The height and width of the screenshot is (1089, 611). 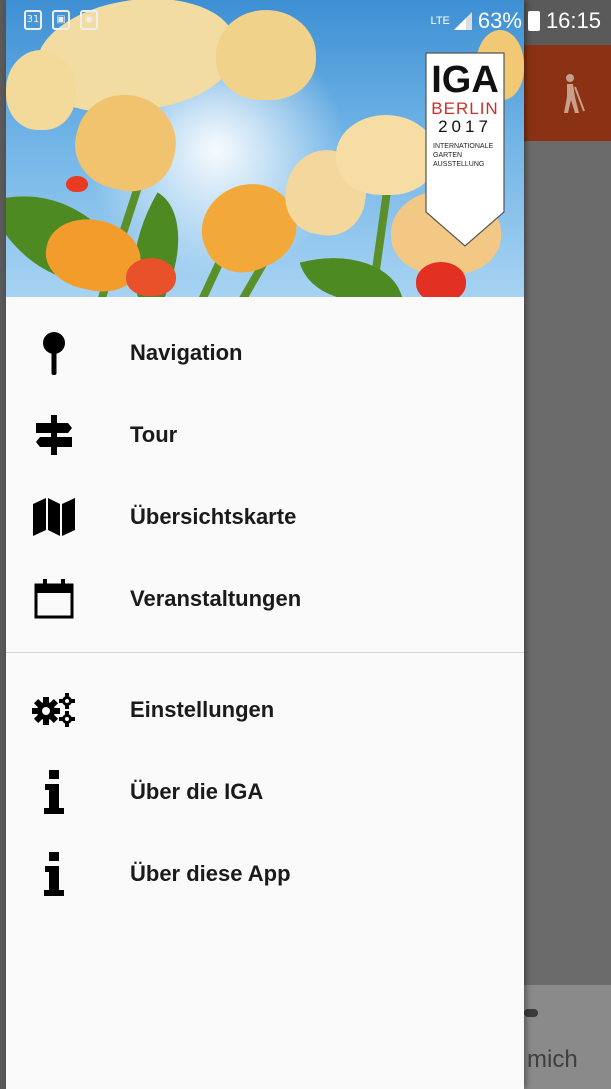 I want to click on svg-text: AUSSTELLUNG, so click(x=458, y=164).